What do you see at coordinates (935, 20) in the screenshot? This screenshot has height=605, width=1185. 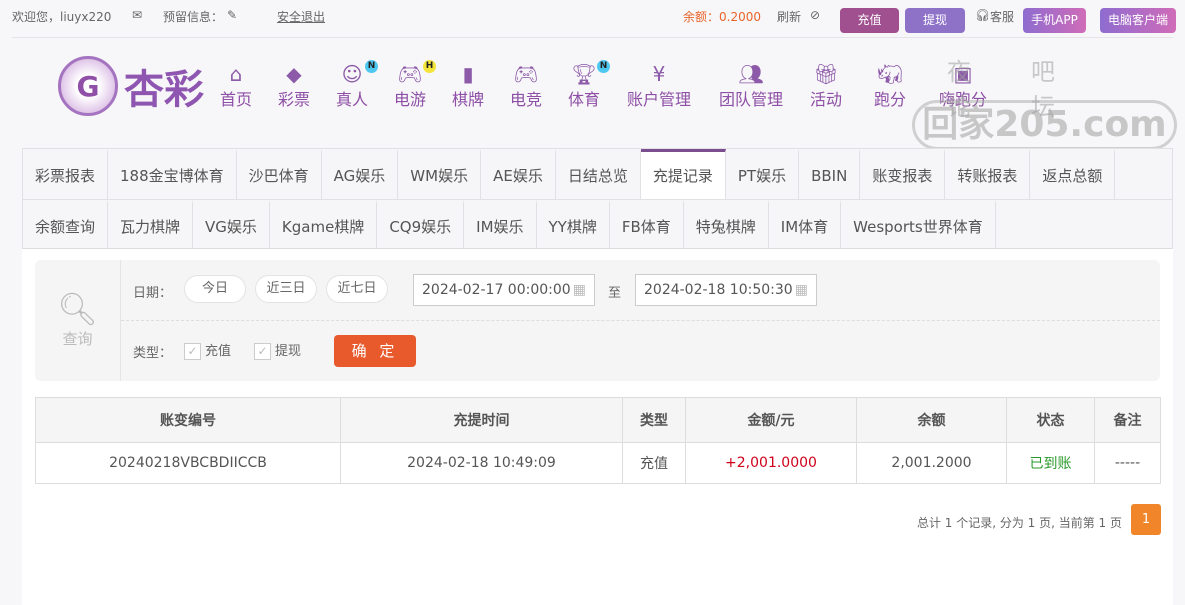 I see `withdraw-button: 提现` at bounding box center [935, 20].